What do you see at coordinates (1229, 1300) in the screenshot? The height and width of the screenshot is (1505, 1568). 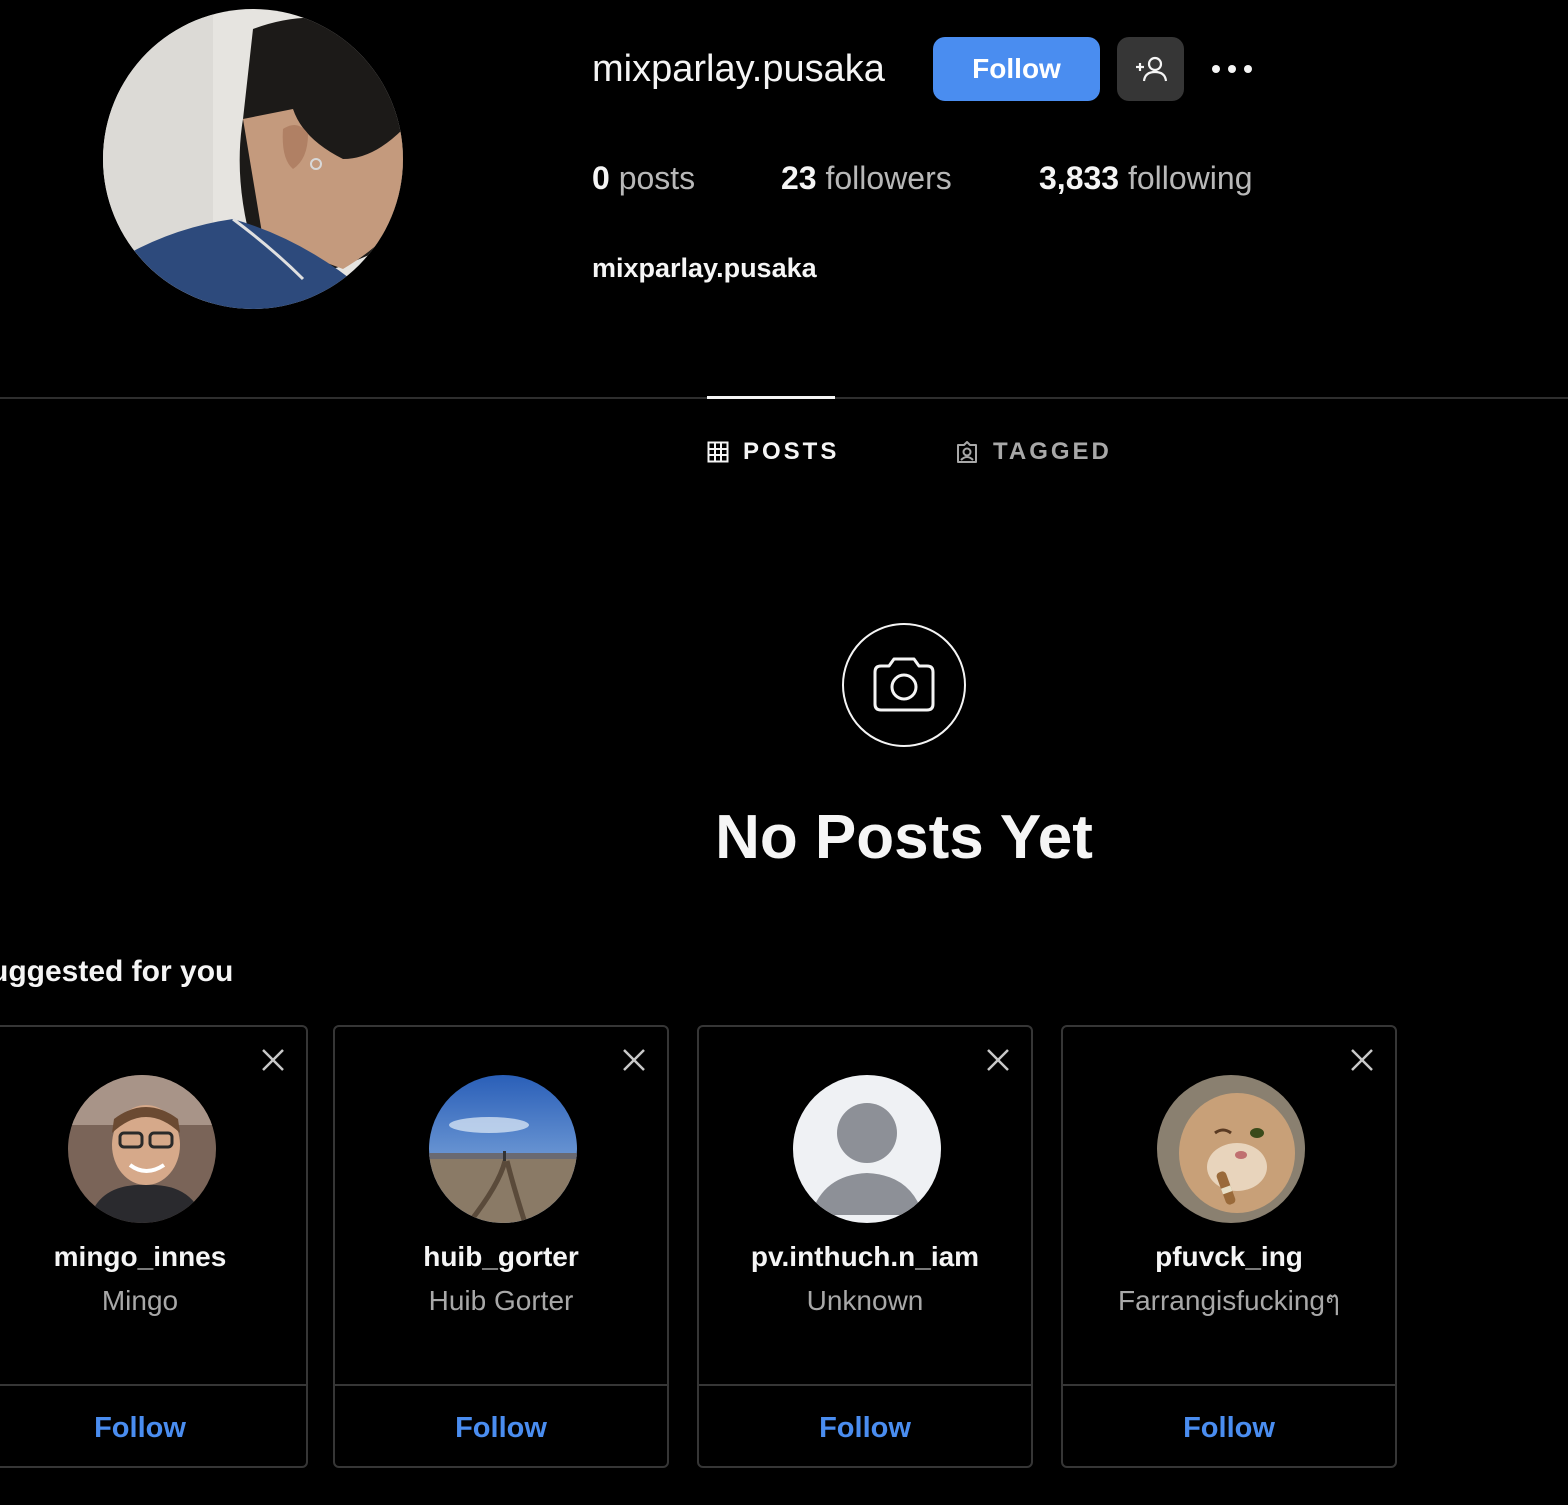 I see `suggestion-fullname: Farrangisfuckingๆ` at bounding box center [1229, 1300].